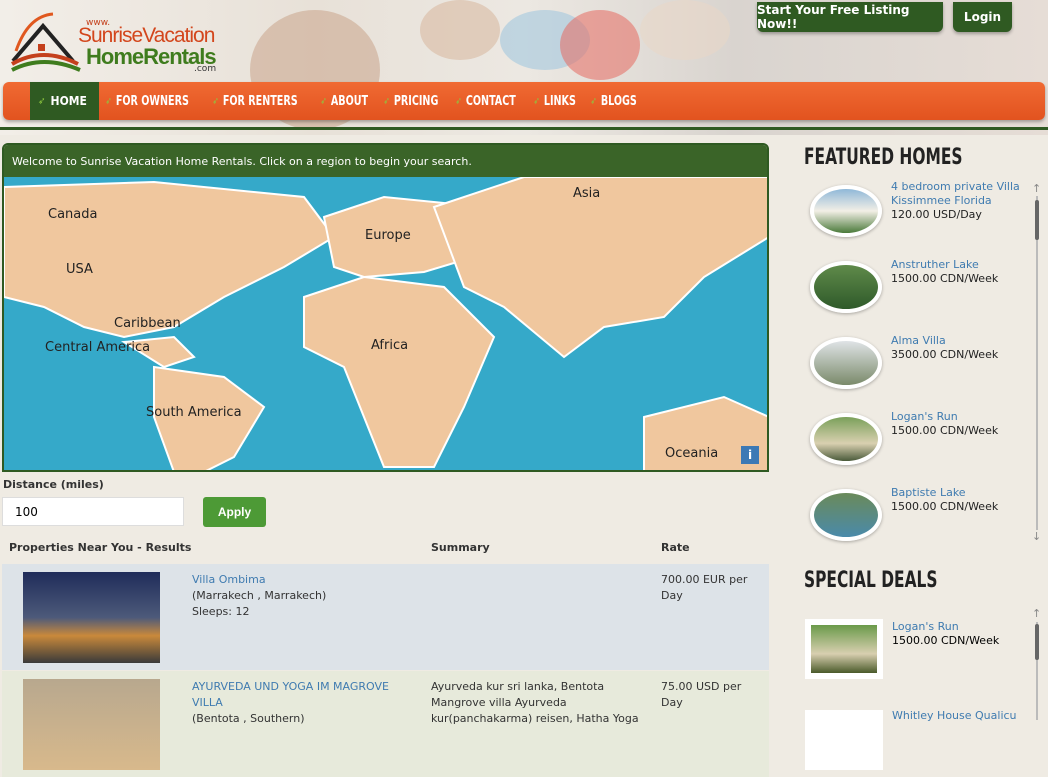  I want to click on distance-label: Distance (miles), so click(53, 484).